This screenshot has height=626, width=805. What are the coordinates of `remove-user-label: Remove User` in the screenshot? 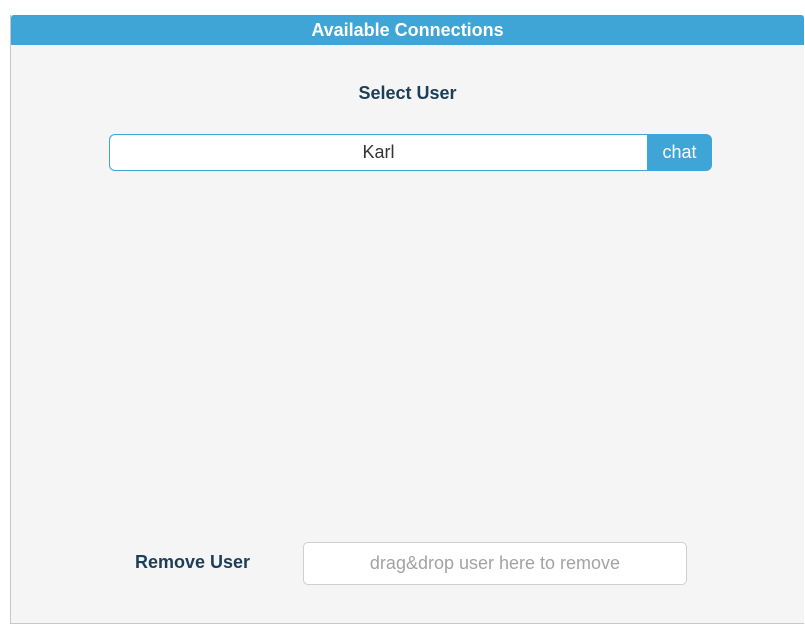 It's located at (193, 562).